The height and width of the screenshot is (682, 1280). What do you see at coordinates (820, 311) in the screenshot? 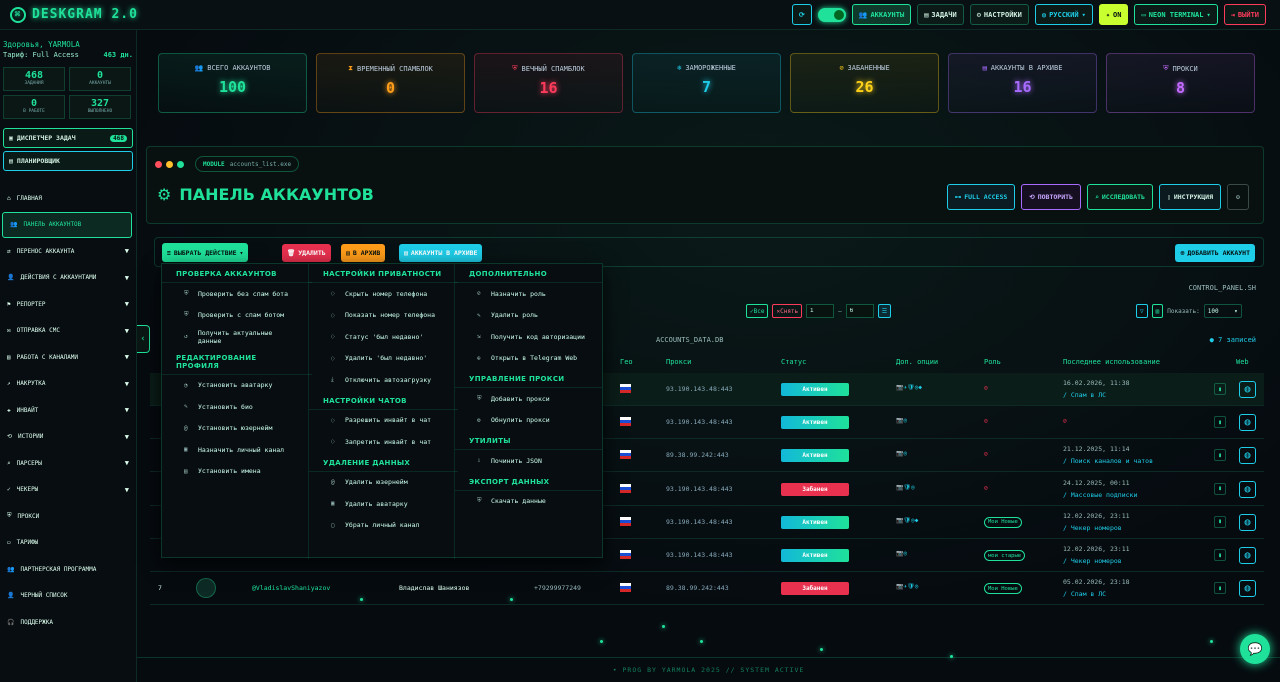
I see `range-from-input` at bounding box center [820, 311].